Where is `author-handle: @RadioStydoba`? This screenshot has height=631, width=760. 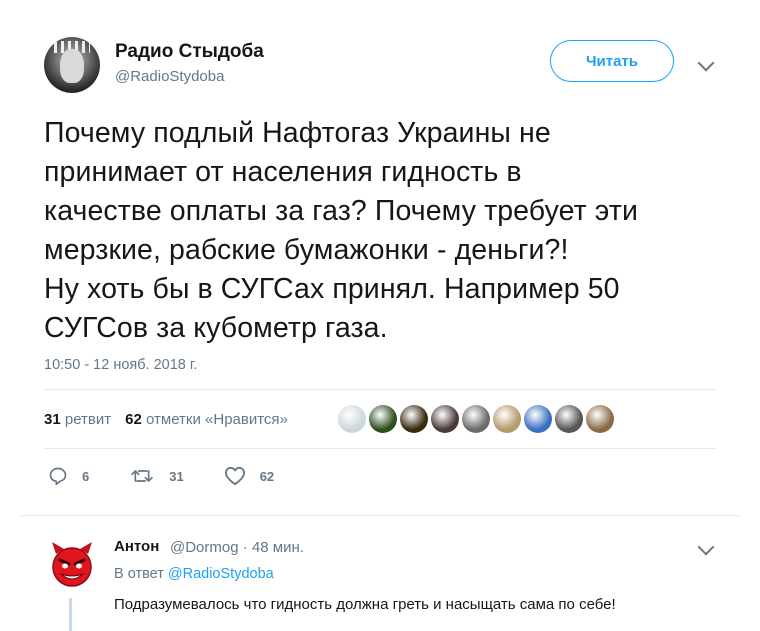
author-handle: @RadioStydoba is located at coordinates (169, 76).